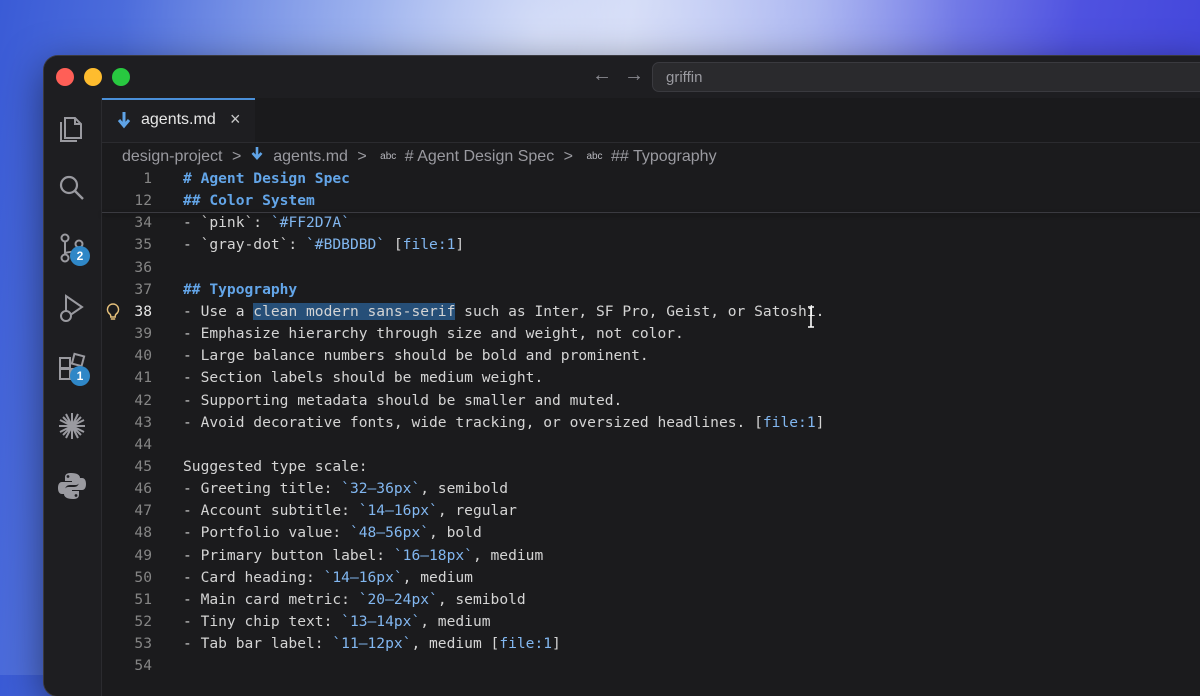 The height and width of the screenshot is (696, 1200). What do you see at coordinates (72, 486) in the screenshot?
I see `python-icon` at bounding box center [72, 486].